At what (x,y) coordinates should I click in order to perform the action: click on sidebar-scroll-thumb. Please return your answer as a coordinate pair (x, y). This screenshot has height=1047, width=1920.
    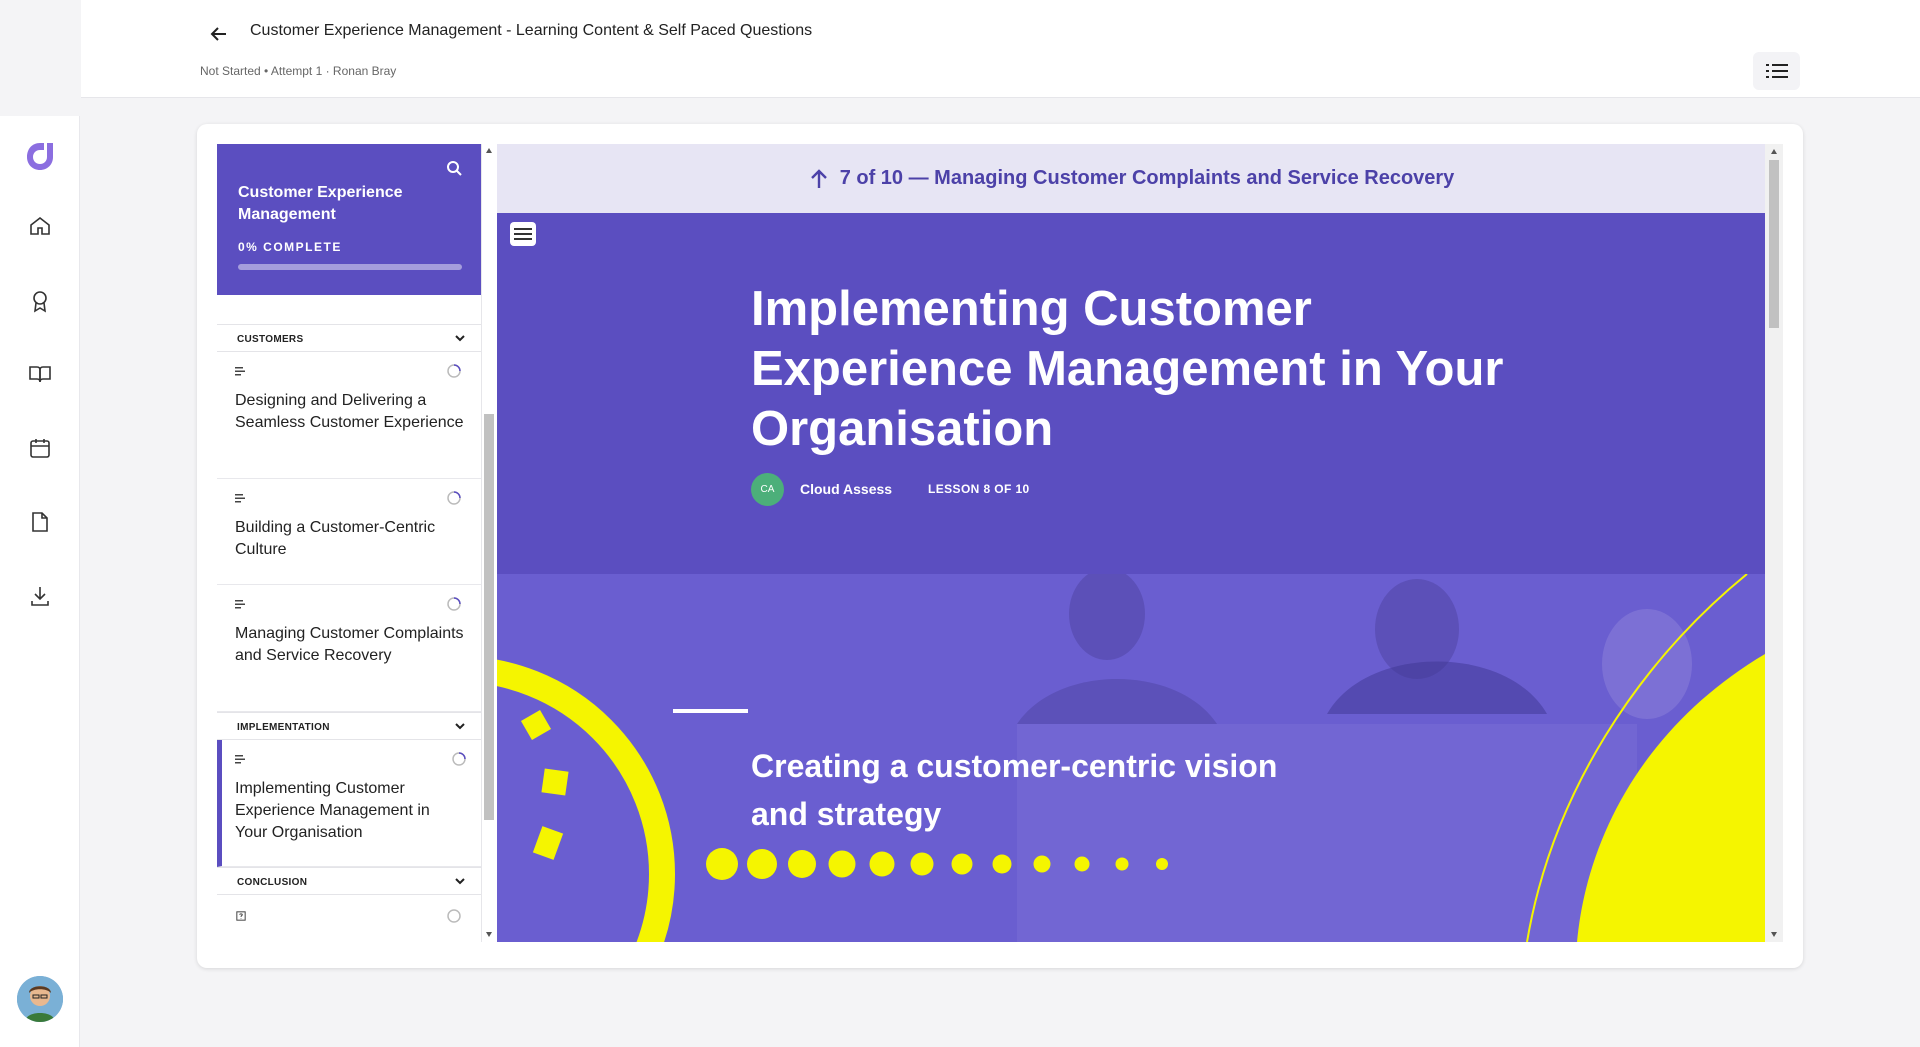
    Looking at the image, I should click on (489, 617).